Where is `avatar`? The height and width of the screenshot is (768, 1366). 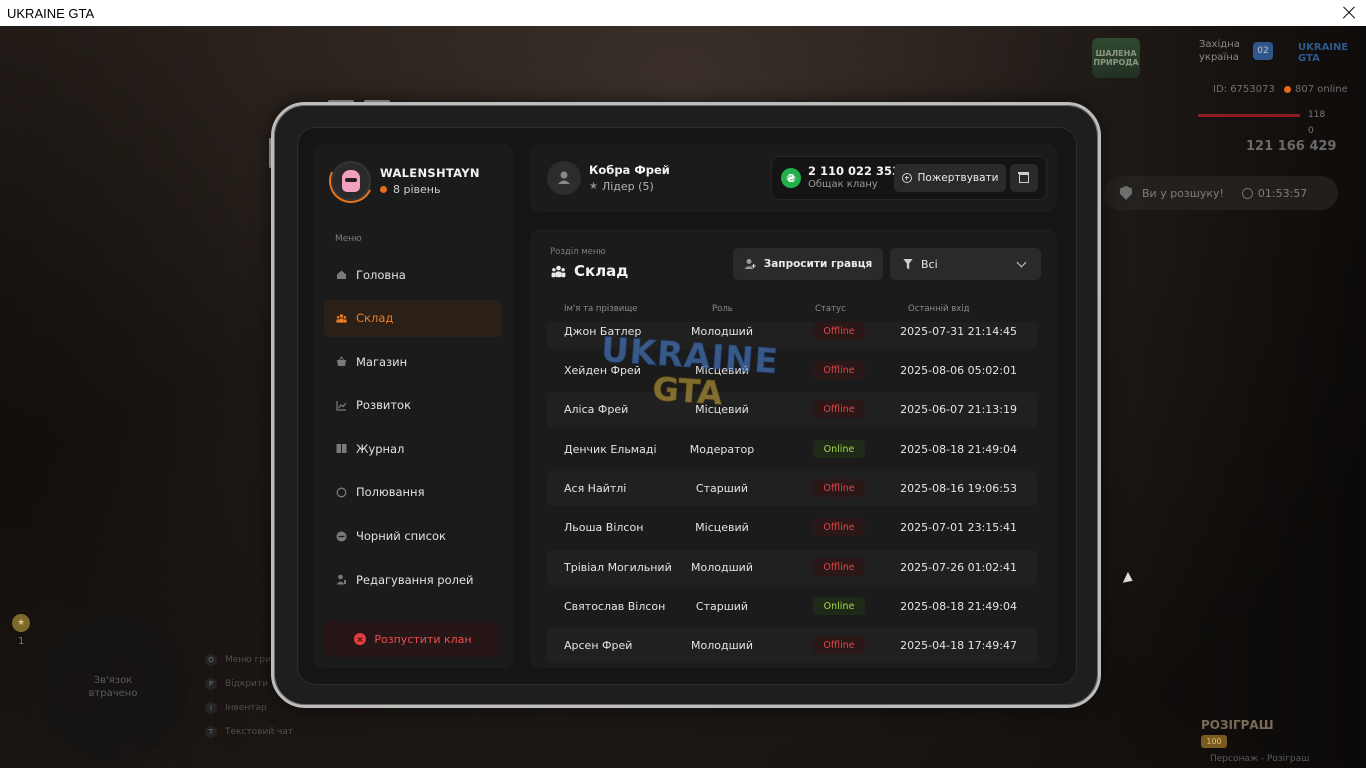
avatar is located at coordinates (351, 181).